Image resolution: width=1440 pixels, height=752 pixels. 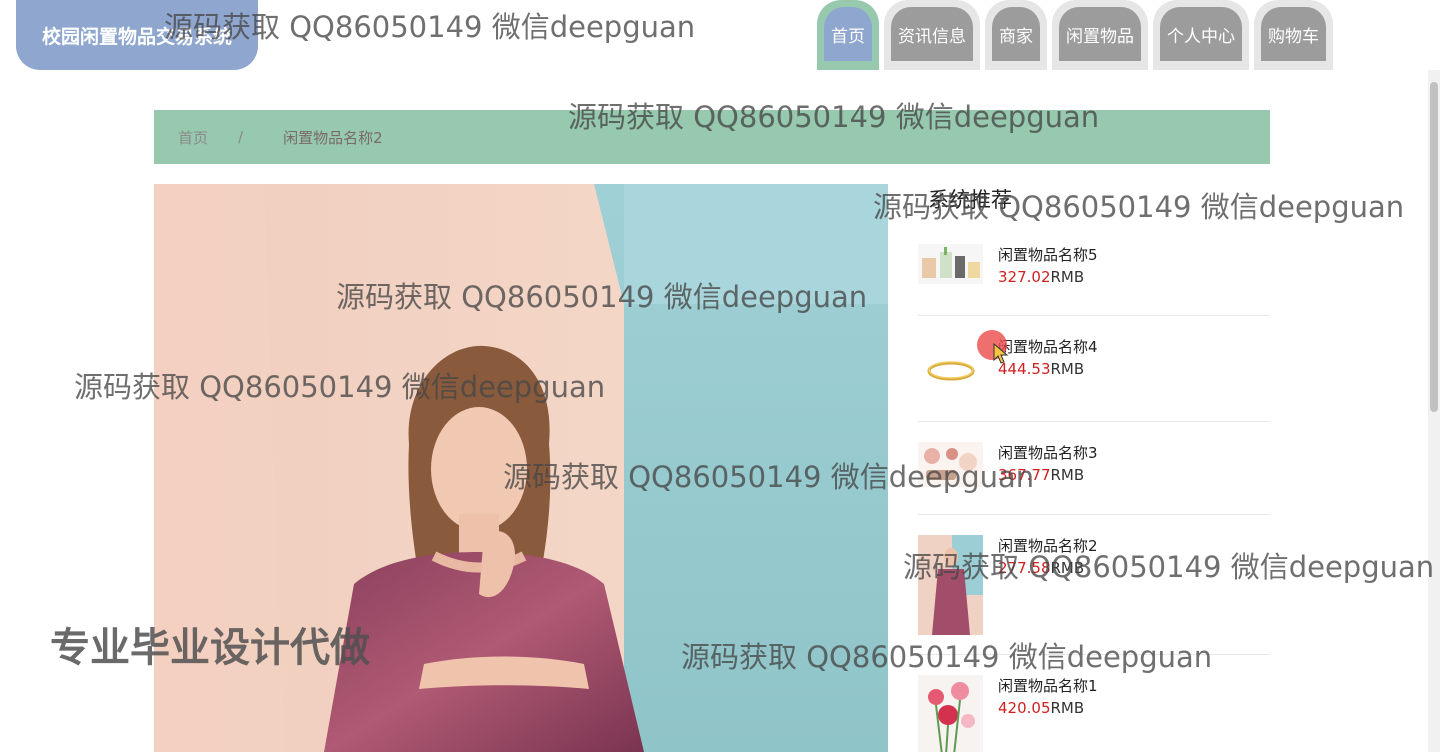 I want to click on nav-tab-news: 资讯信息, so click(x=932, y=35).